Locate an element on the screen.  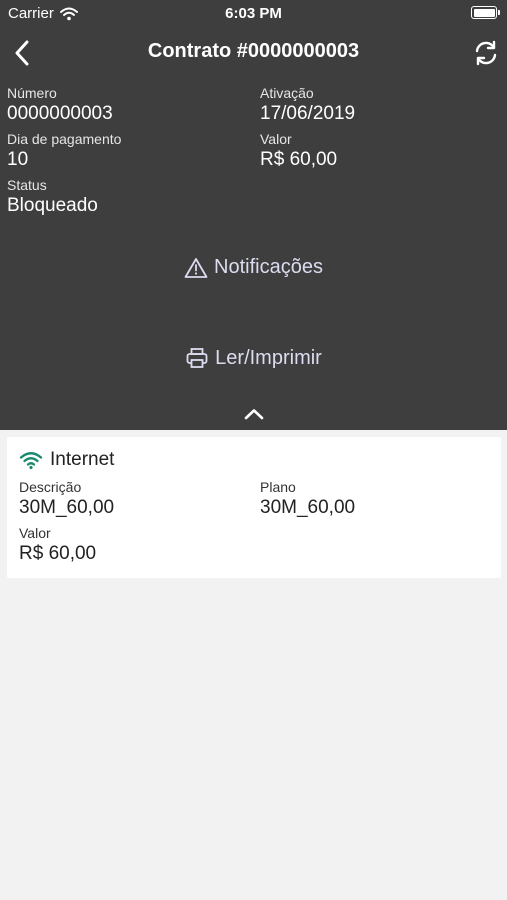
service-valor-label: Valor is located at coordinates (35, 533).